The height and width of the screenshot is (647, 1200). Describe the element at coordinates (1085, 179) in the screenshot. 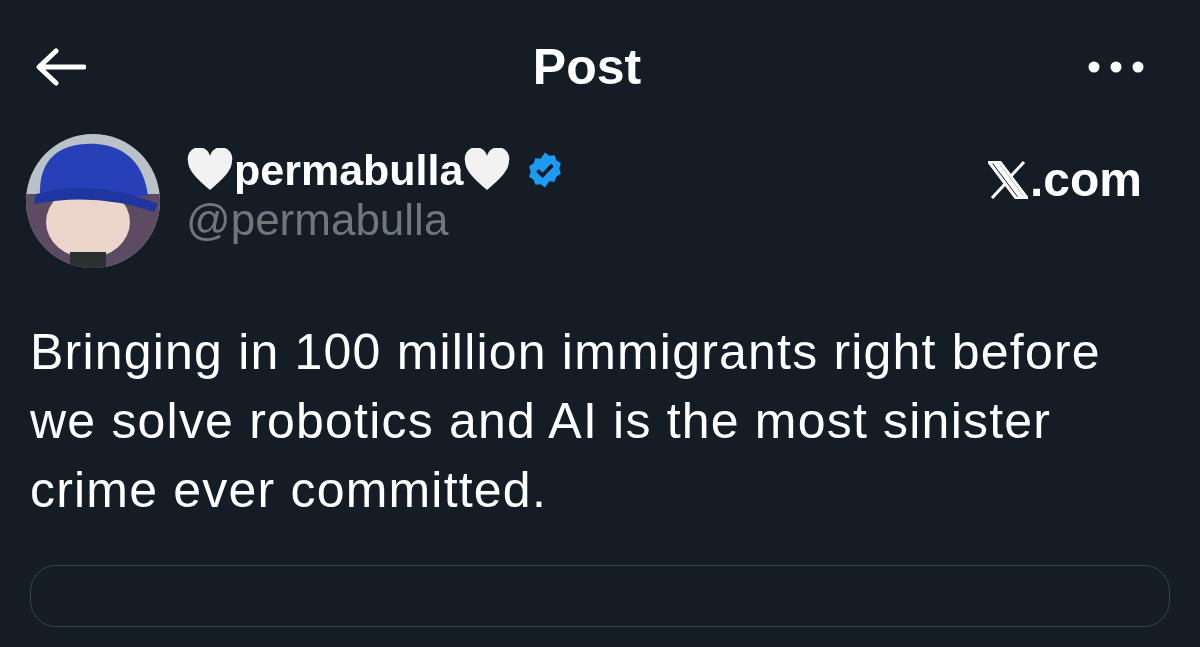

I see `source-label: .com` at that location.